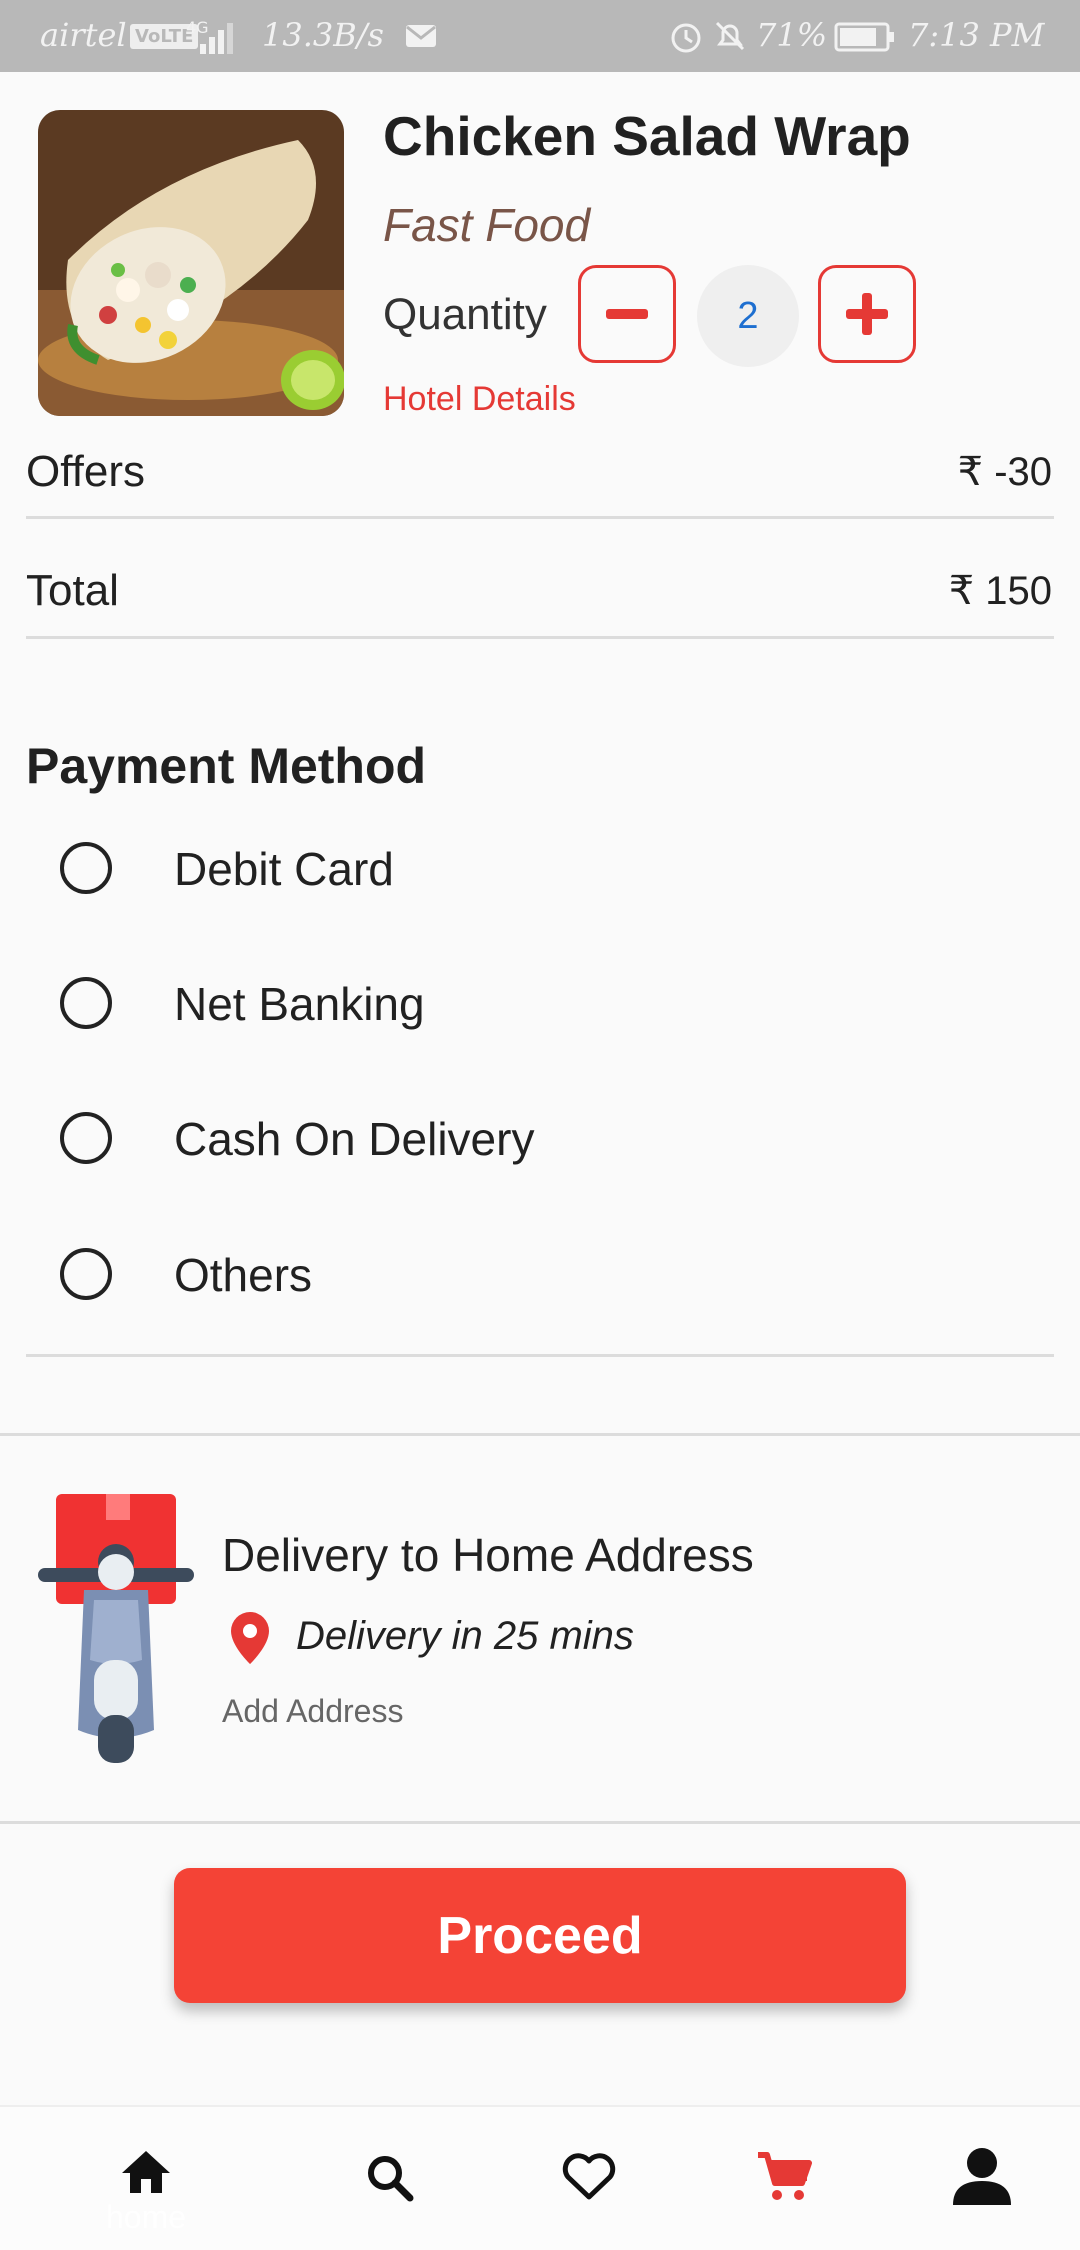 This screenshot has width=1080, height=2250. What do you see at coordinates (284, 869) in the screenshot?
I see `payment-option-label: Debit Card` at bounding box center [284, 869].